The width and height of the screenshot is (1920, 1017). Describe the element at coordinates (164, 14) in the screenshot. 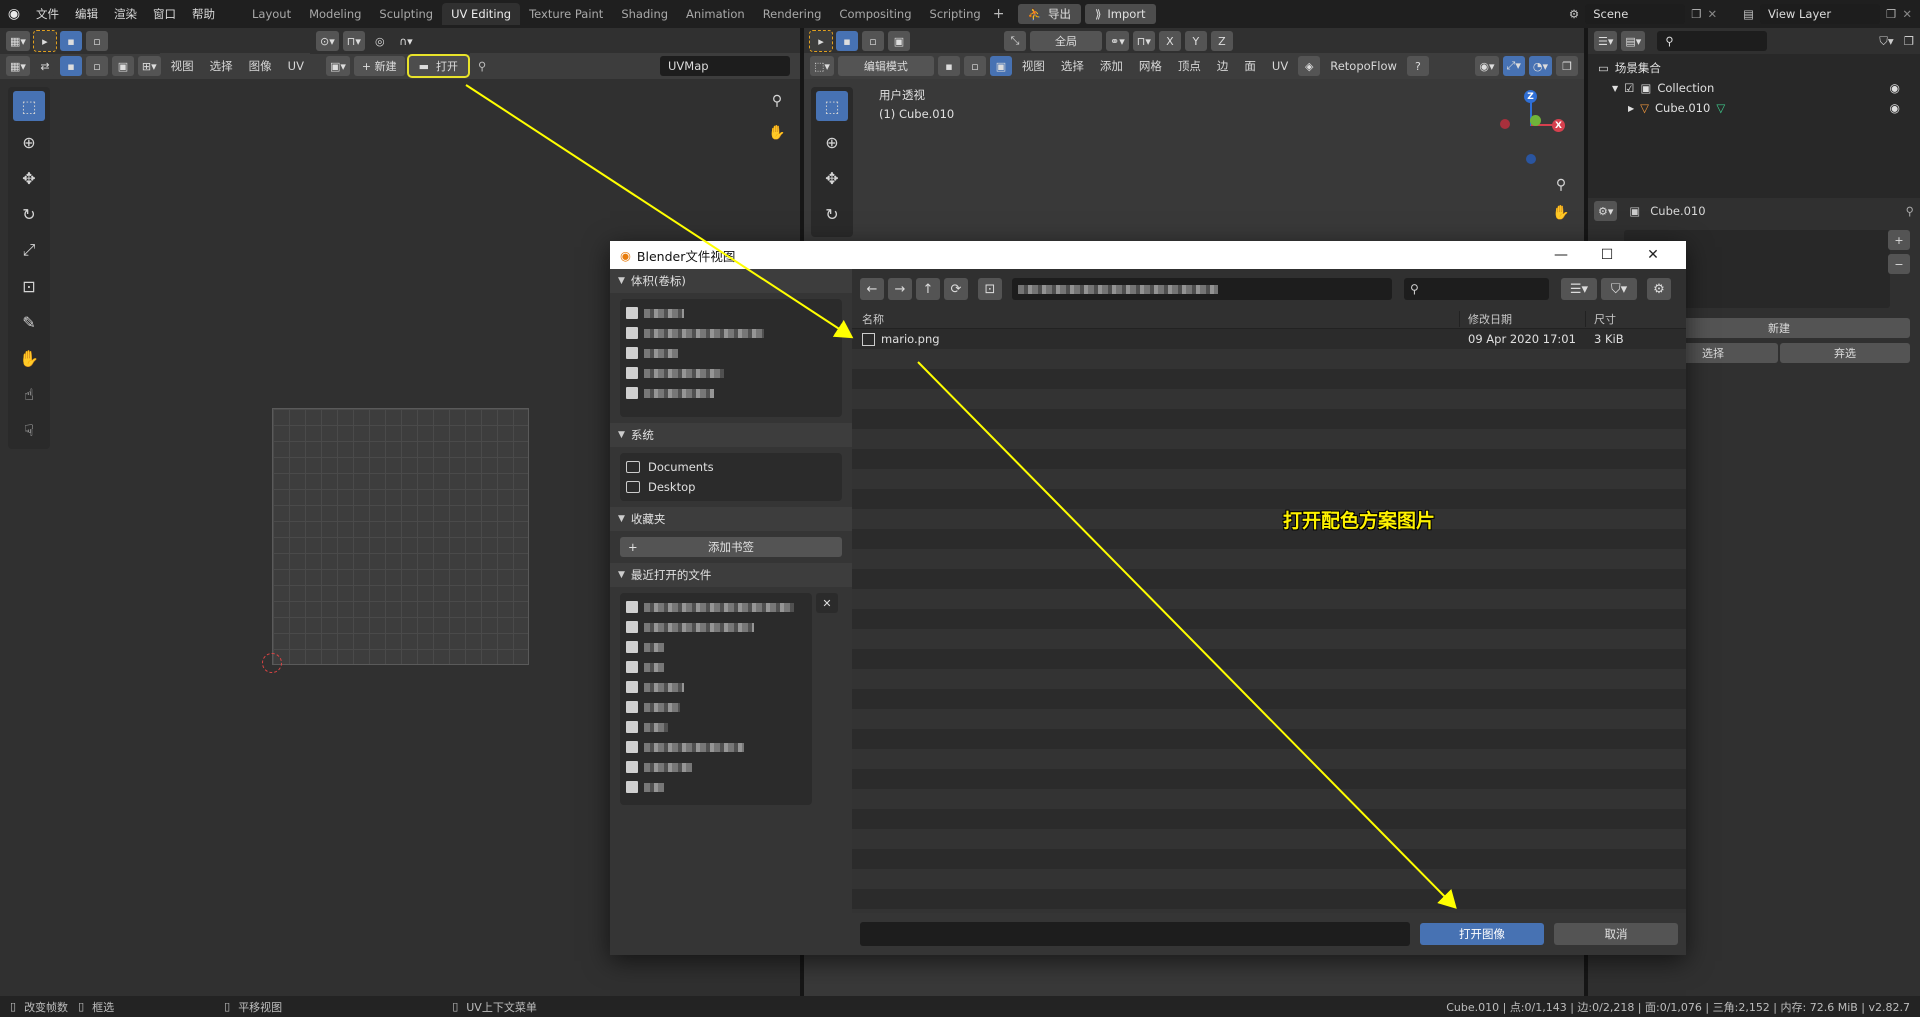

I see `menu-window: 窗口` at that location.